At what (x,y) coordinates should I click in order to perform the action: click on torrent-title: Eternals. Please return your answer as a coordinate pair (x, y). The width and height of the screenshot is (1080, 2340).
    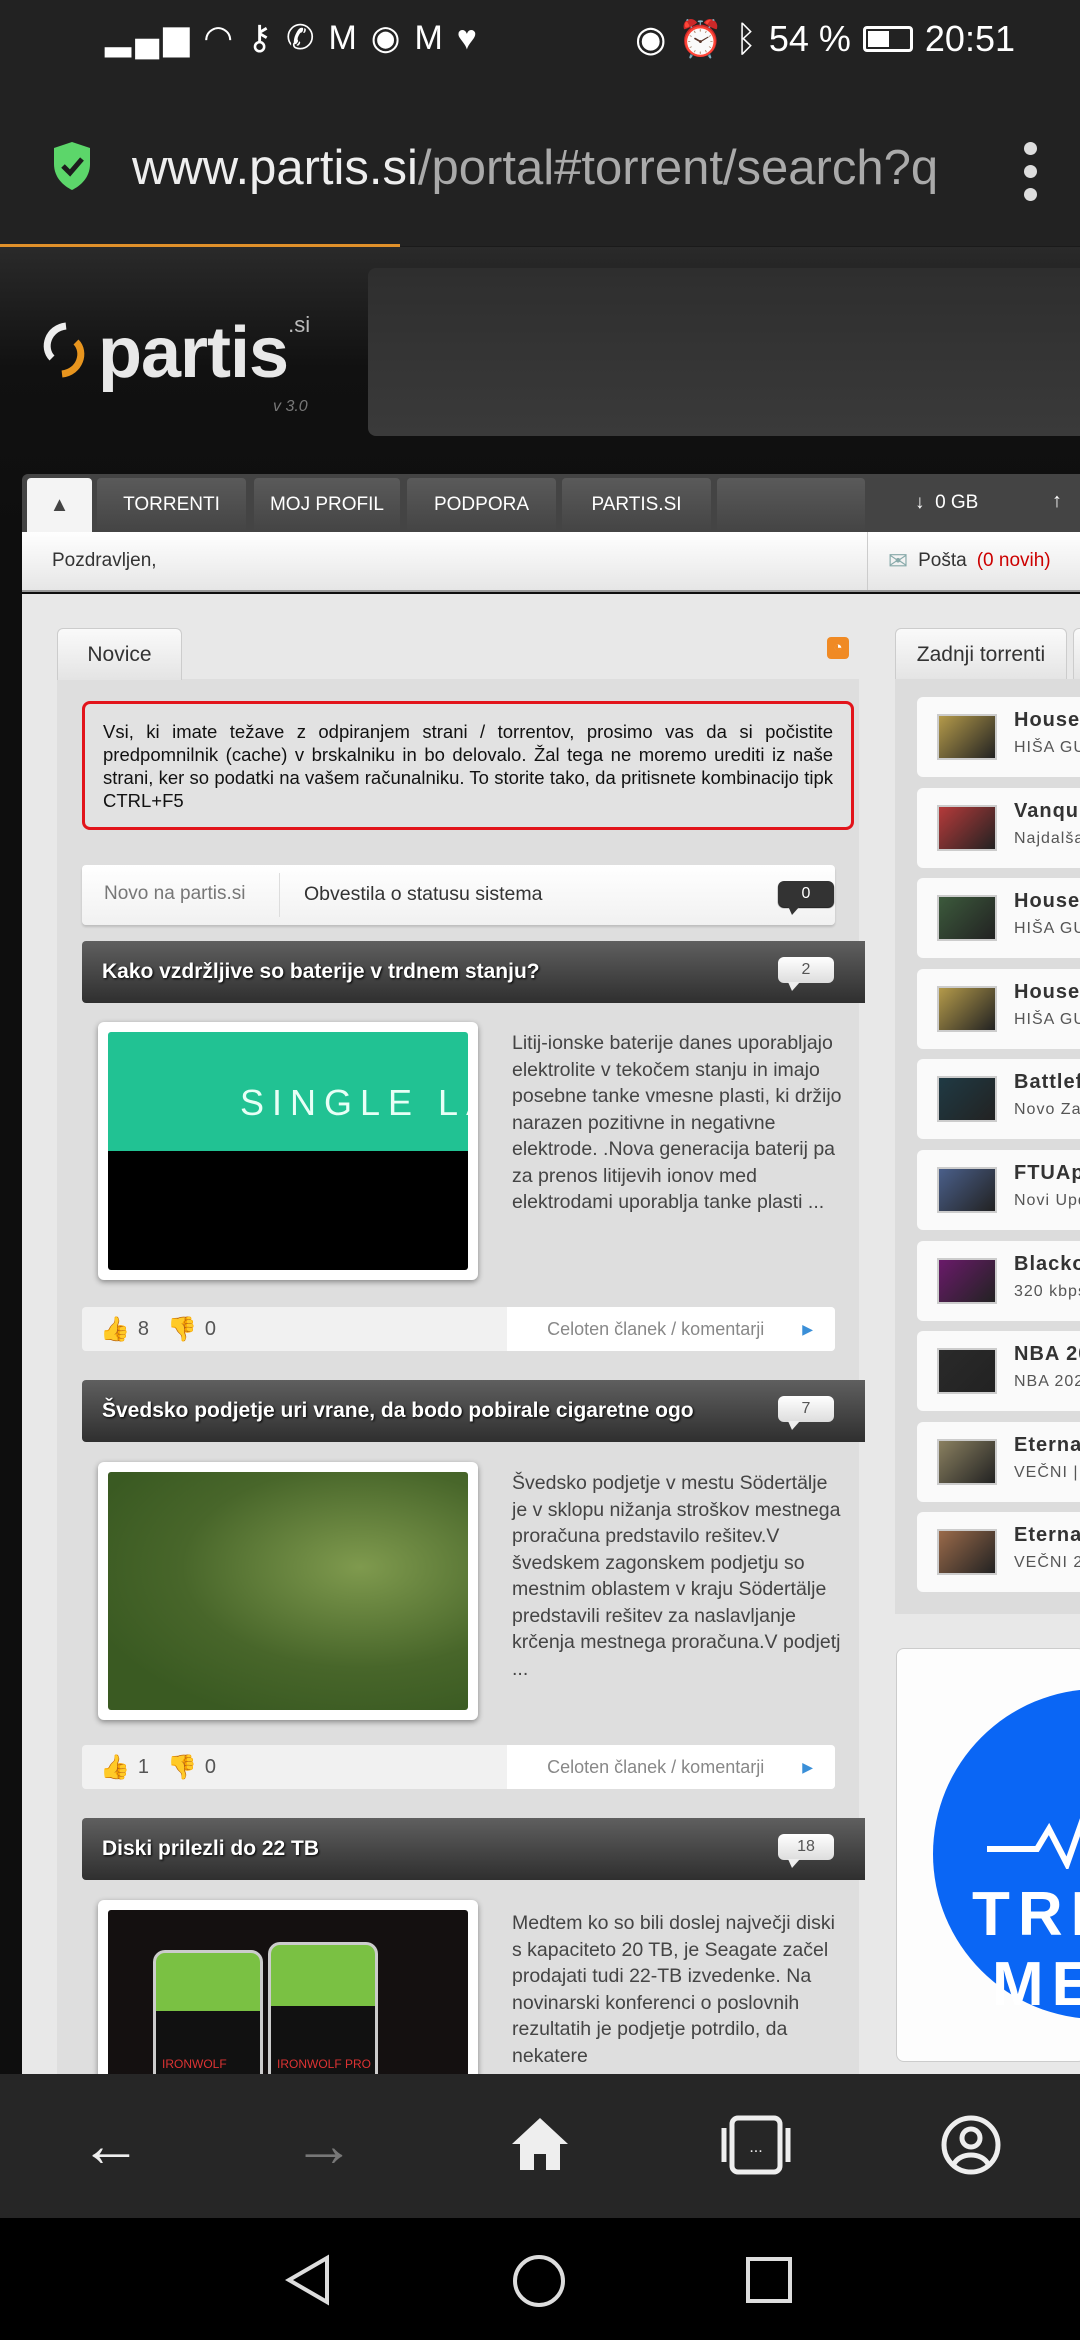
    Looking at the image, I should click on (1047, 1444).